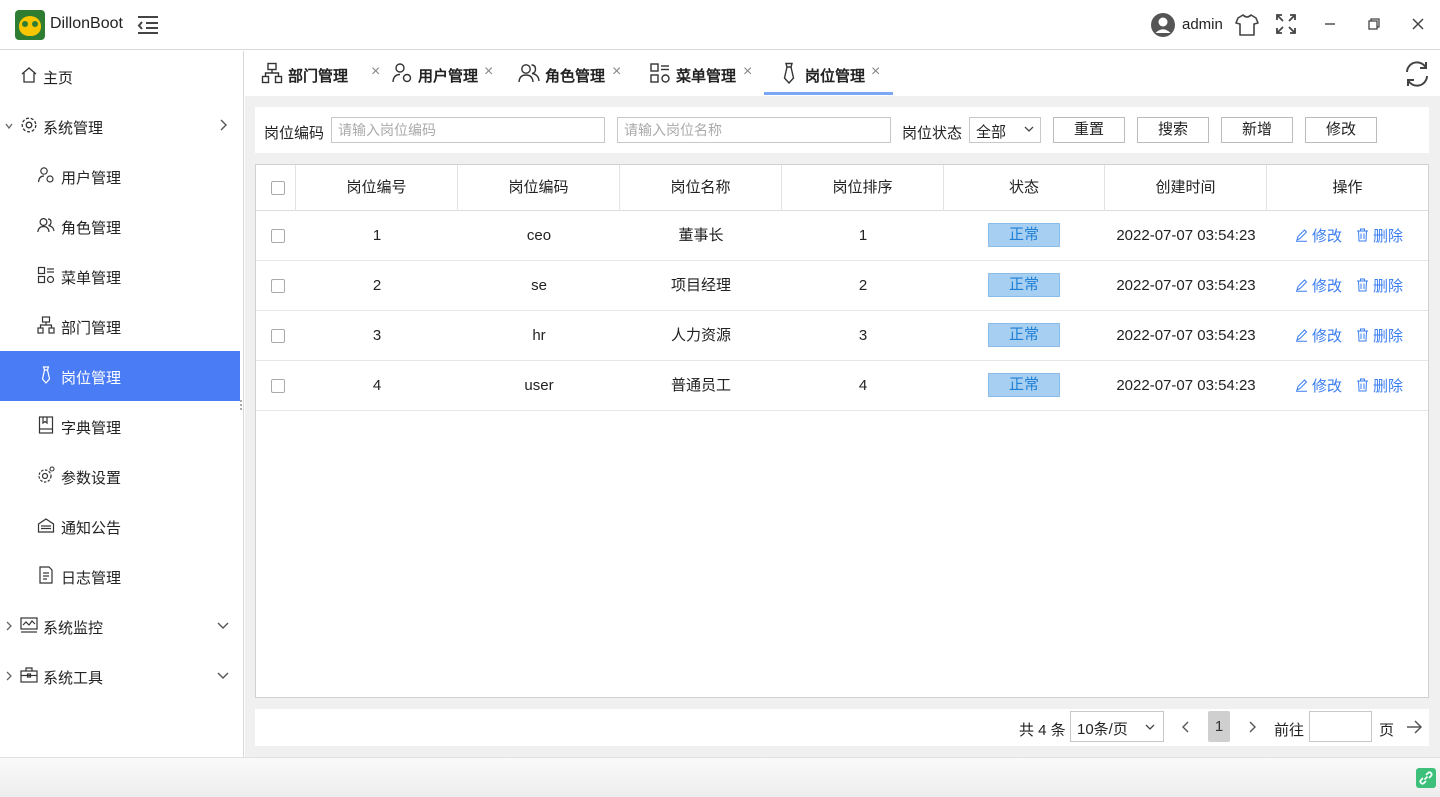  Describe the element at coordinates (120, 126) in the screenshot. I see `sidebar-item-system: 系统管理` at that location.